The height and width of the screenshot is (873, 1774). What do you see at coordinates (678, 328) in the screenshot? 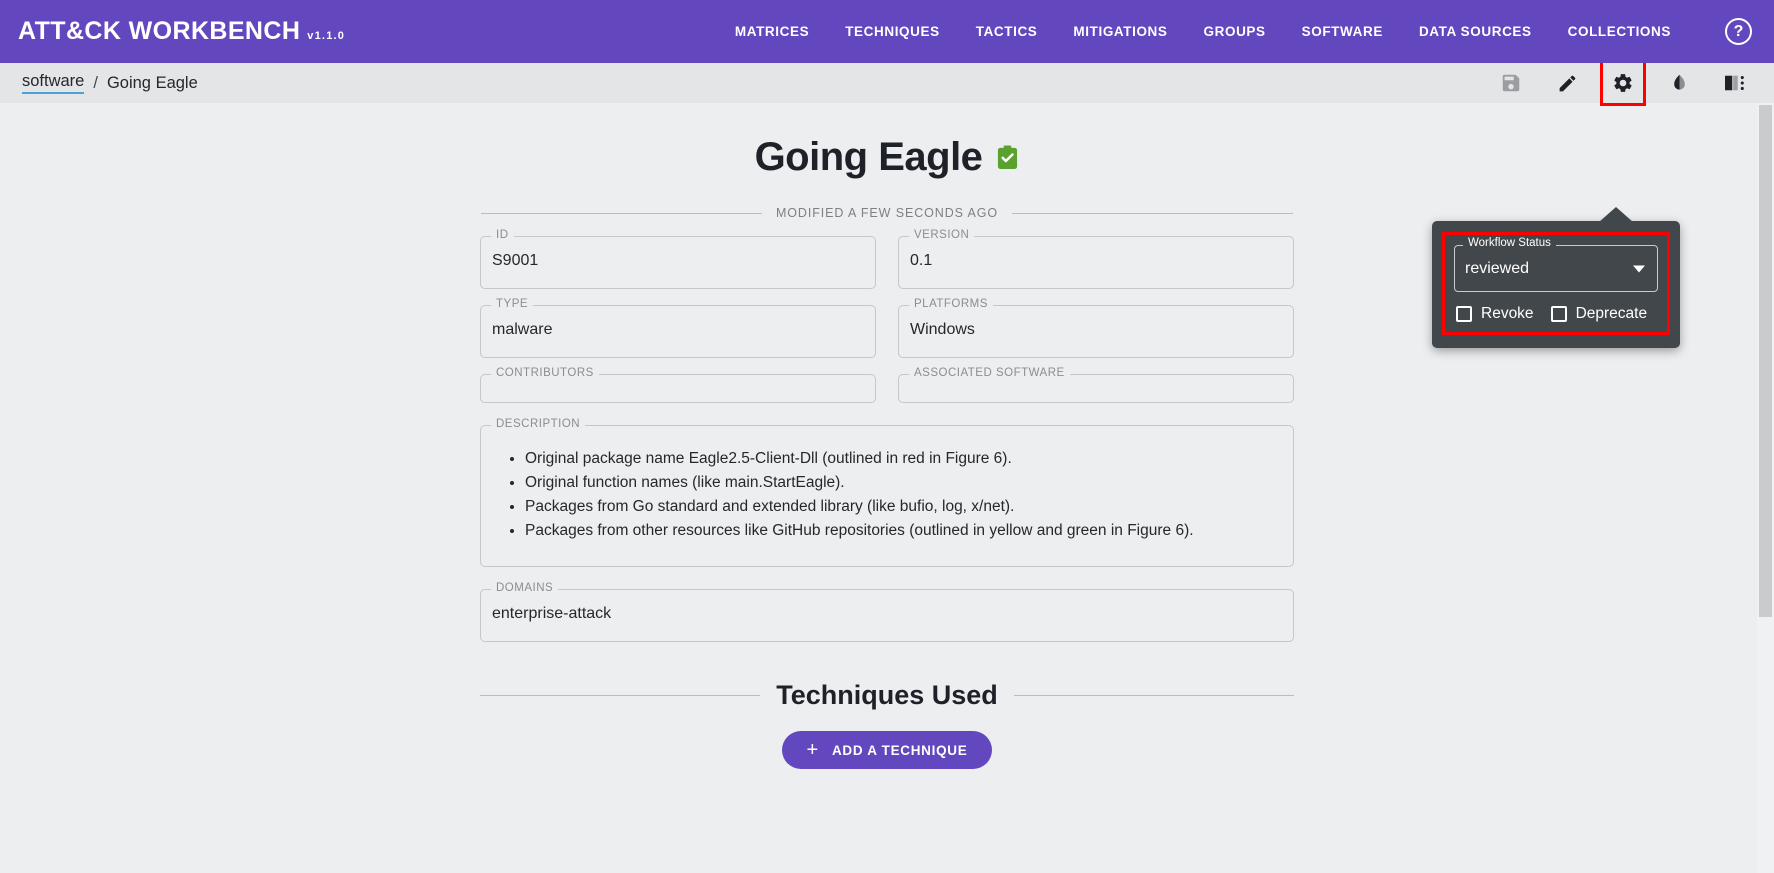
I see `type-field: TYPE malware` at bounding box center [678, 328].